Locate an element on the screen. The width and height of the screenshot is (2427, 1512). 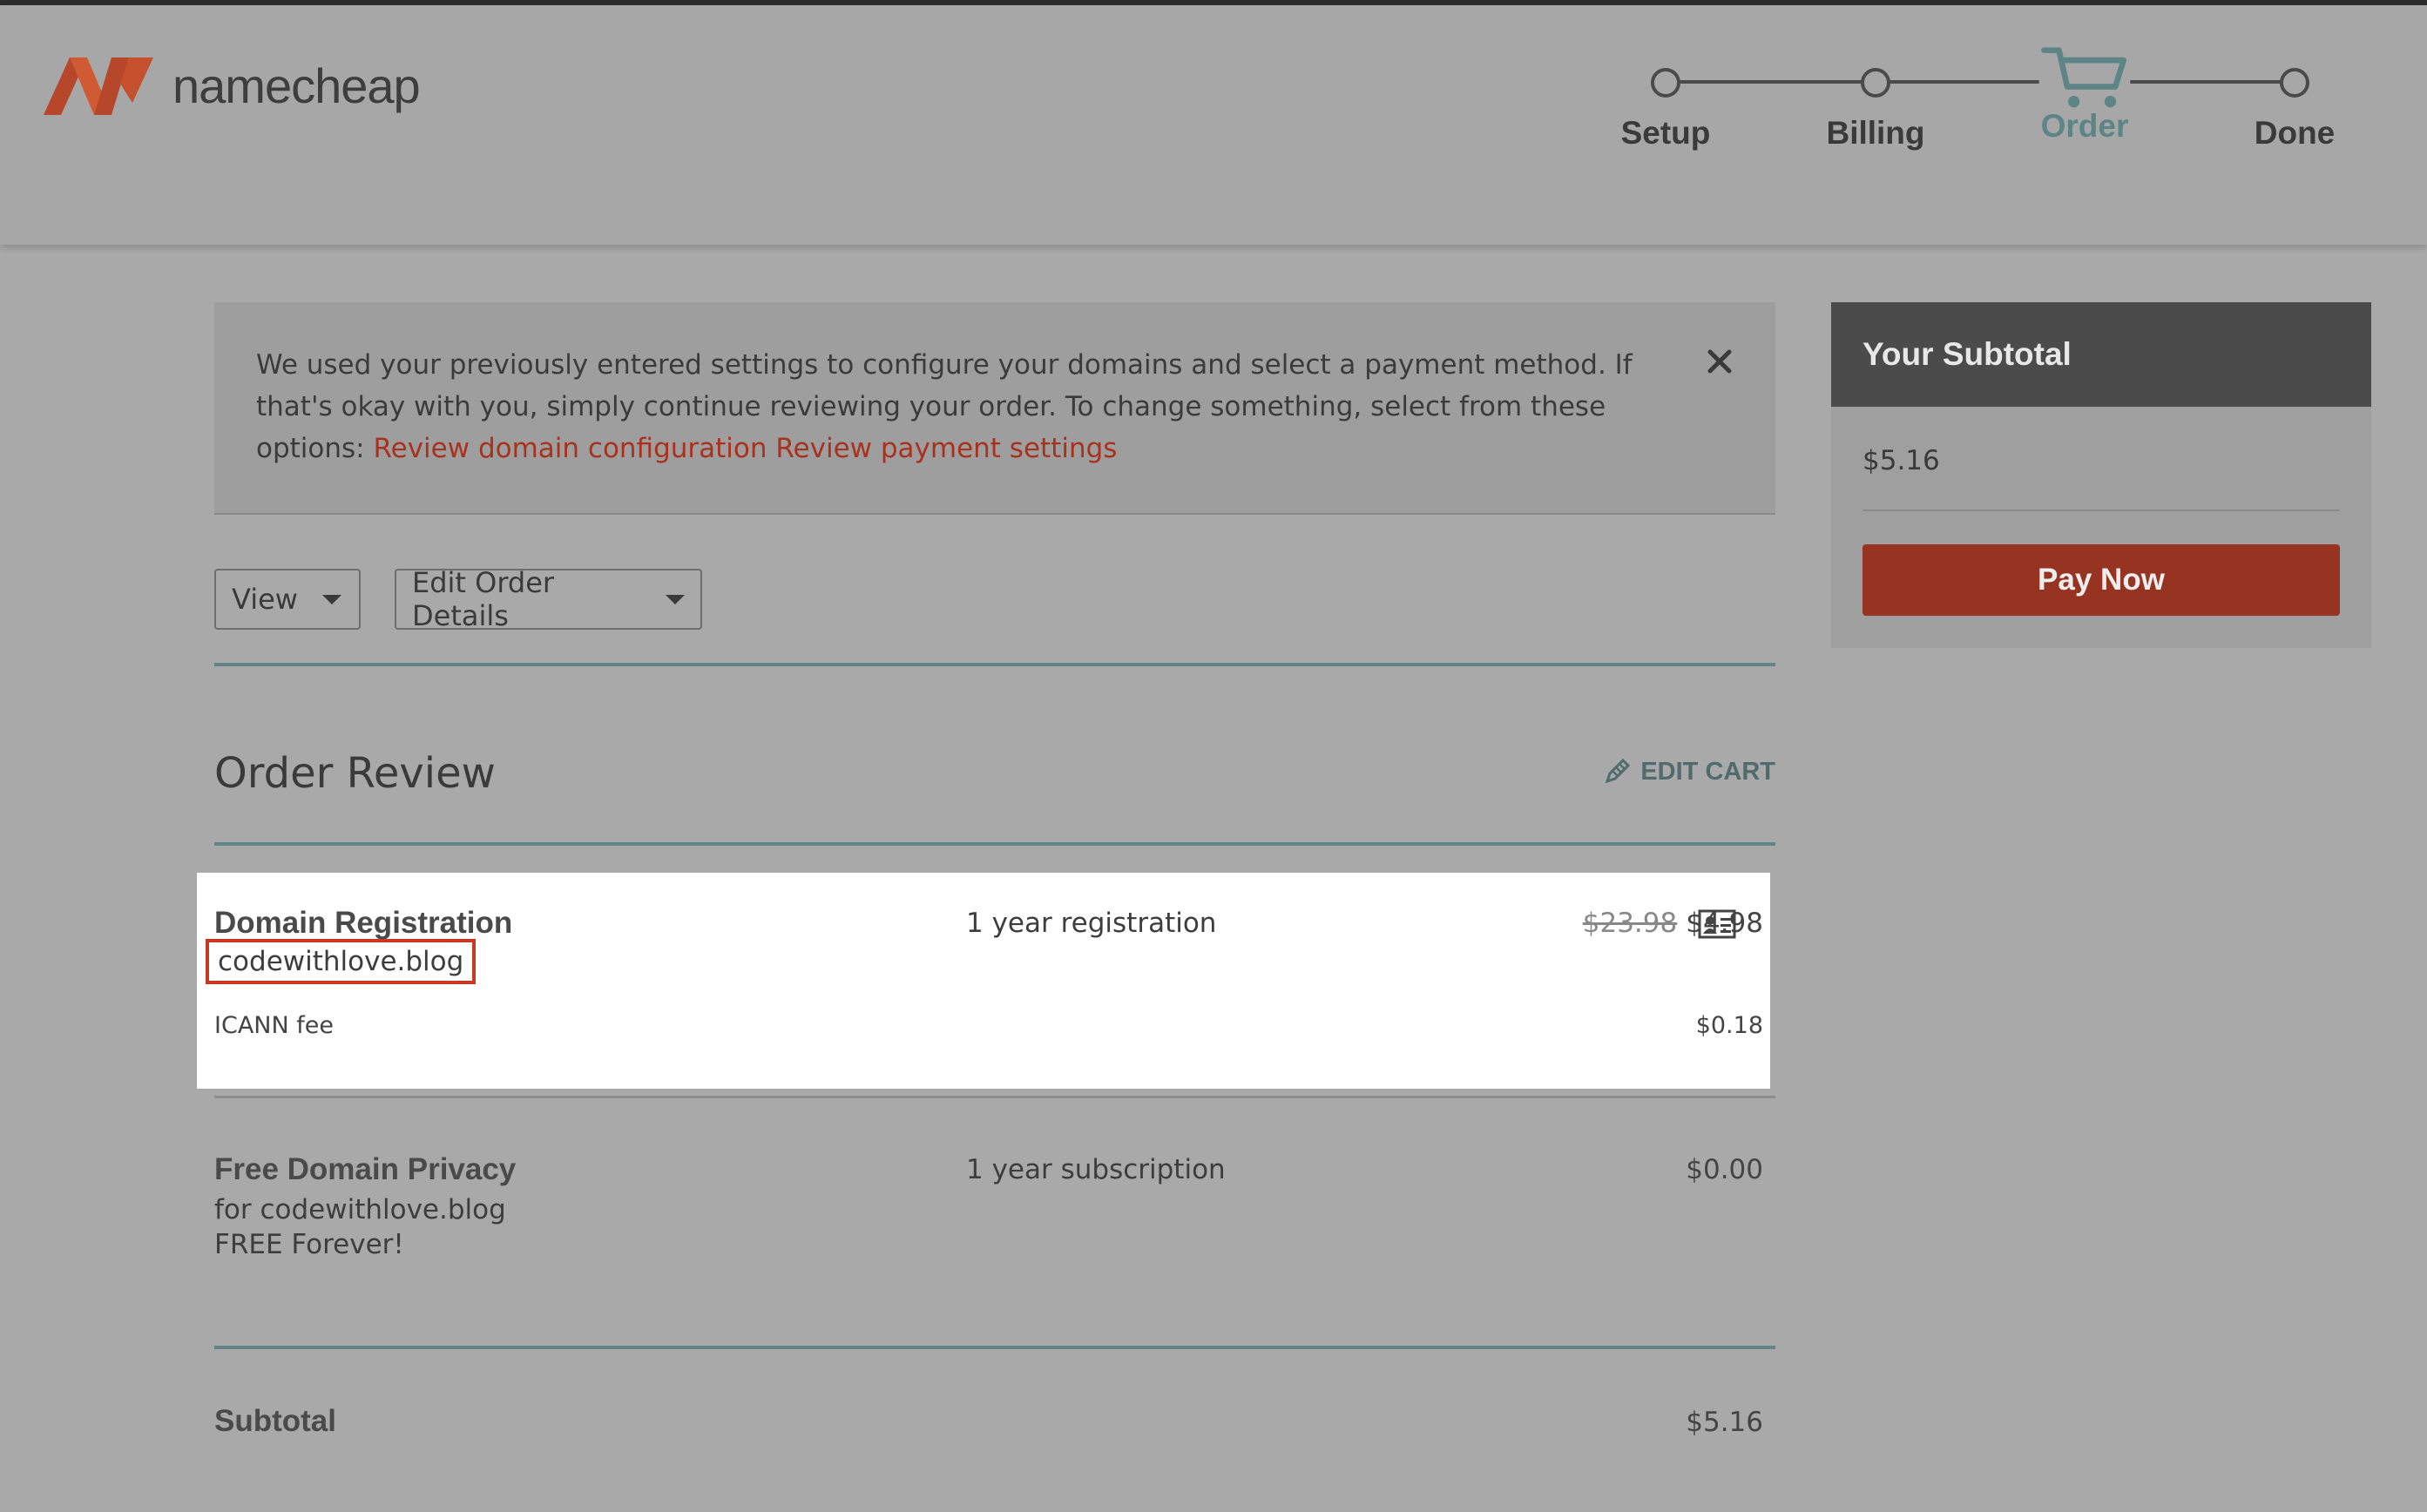
sidebar-subtotal-amount: $5.16 is located at coordinates (2101, 478).